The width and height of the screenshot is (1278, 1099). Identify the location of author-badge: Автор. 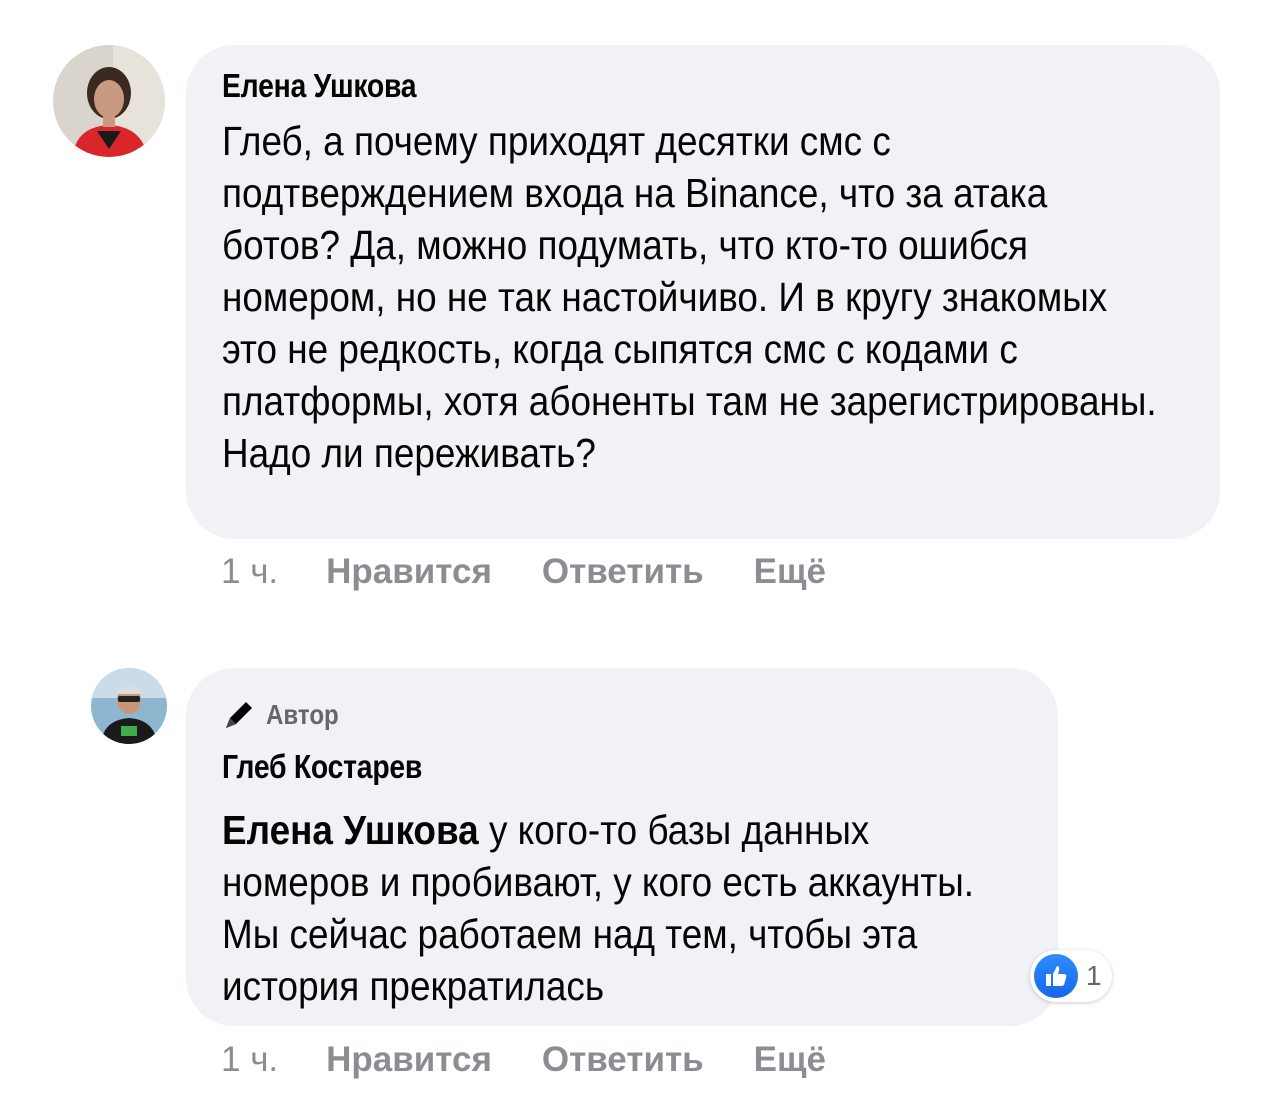
(286, 715).